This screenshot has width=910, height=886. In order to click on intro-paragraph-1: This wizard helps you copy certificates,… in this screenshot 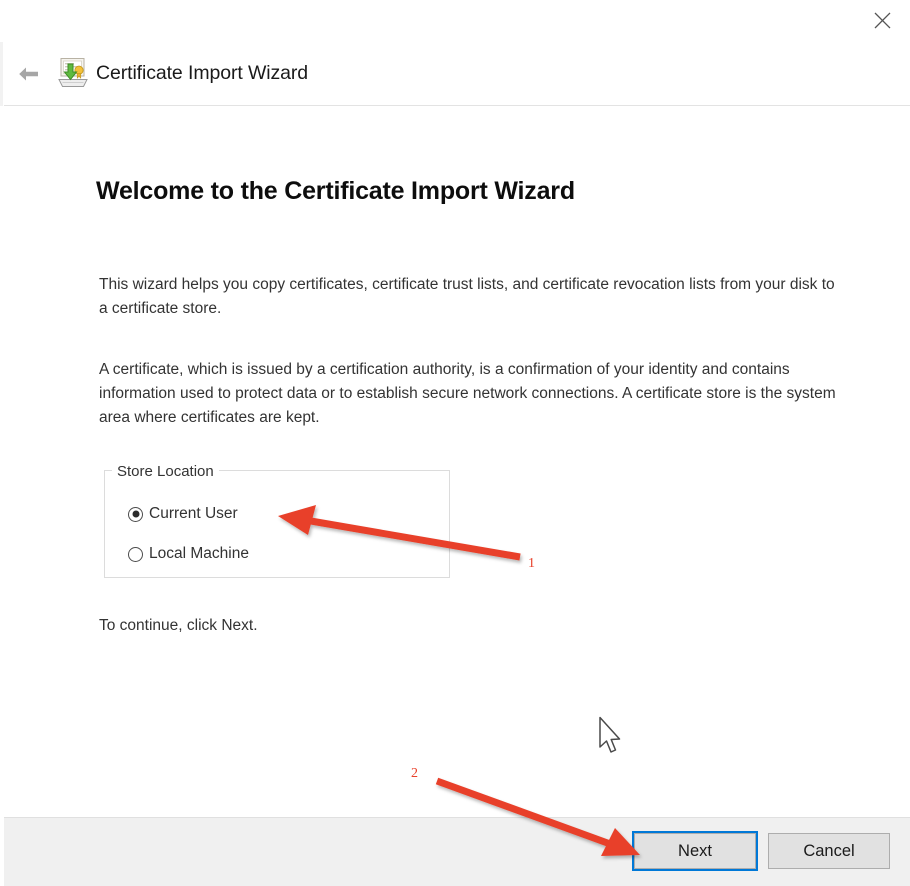, I will do `click(467, 296)`.